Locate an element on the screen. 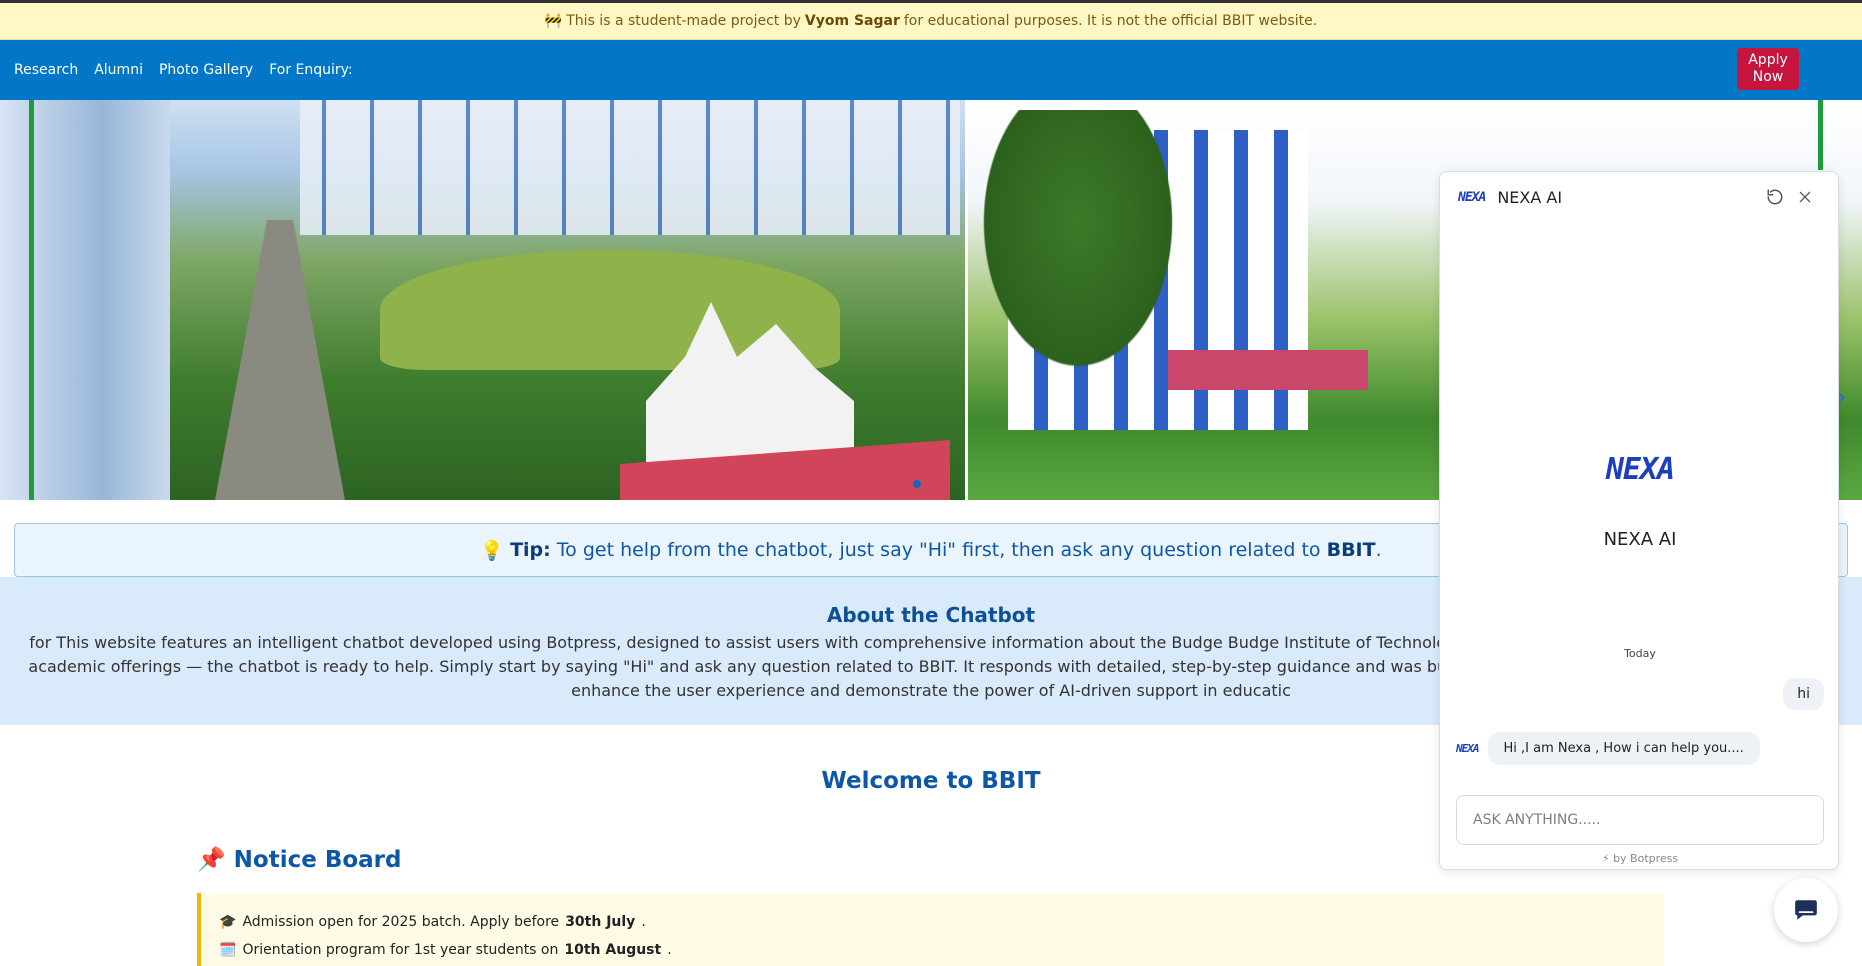 Image resolution: width=1862 pixels, height=966 pixels. chatbot-header: NEXA NEXA AI is located at coordinates (1639, 197).